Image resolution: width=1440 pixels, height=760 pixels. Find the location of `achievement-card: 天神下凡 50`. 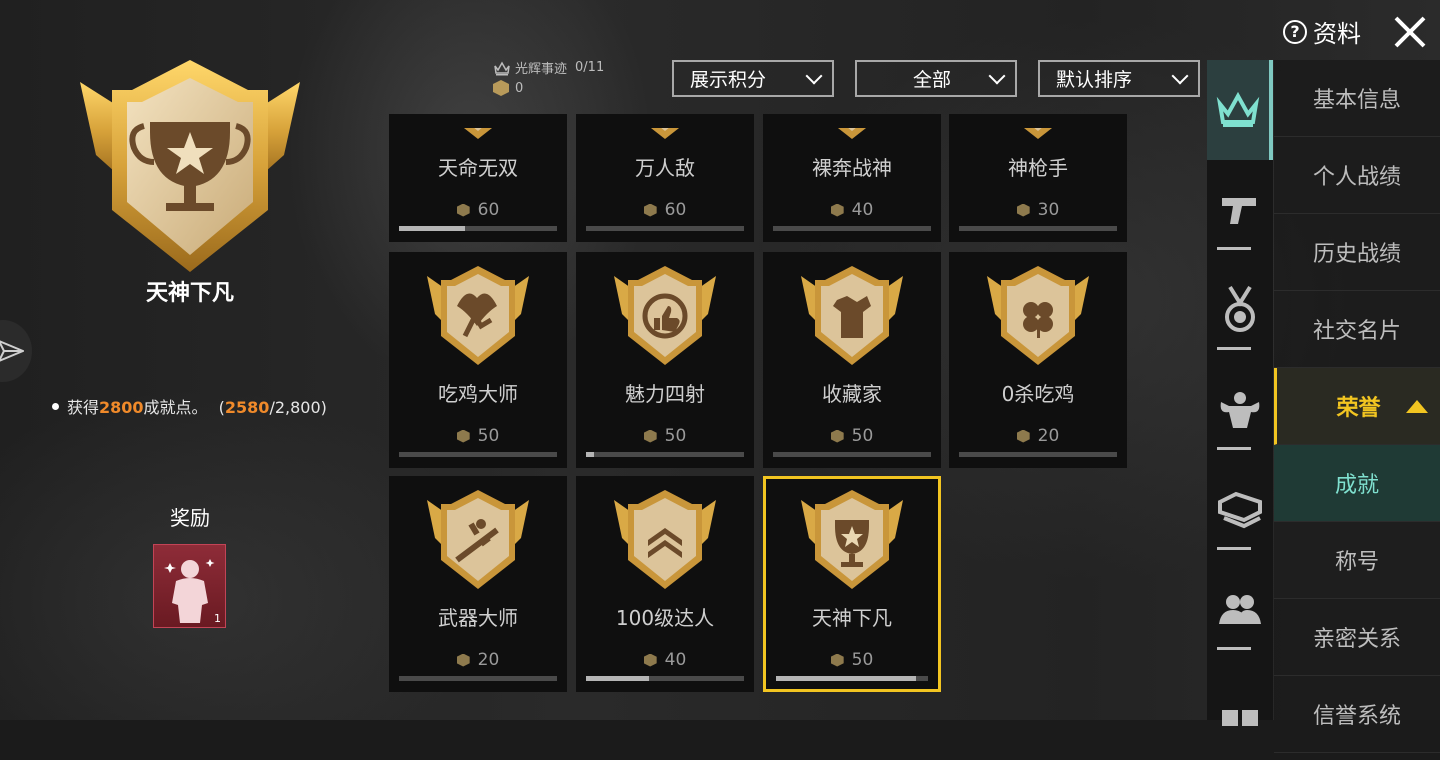

achievement-card: 天神下凡 50 is located at coordinates (852, 584).